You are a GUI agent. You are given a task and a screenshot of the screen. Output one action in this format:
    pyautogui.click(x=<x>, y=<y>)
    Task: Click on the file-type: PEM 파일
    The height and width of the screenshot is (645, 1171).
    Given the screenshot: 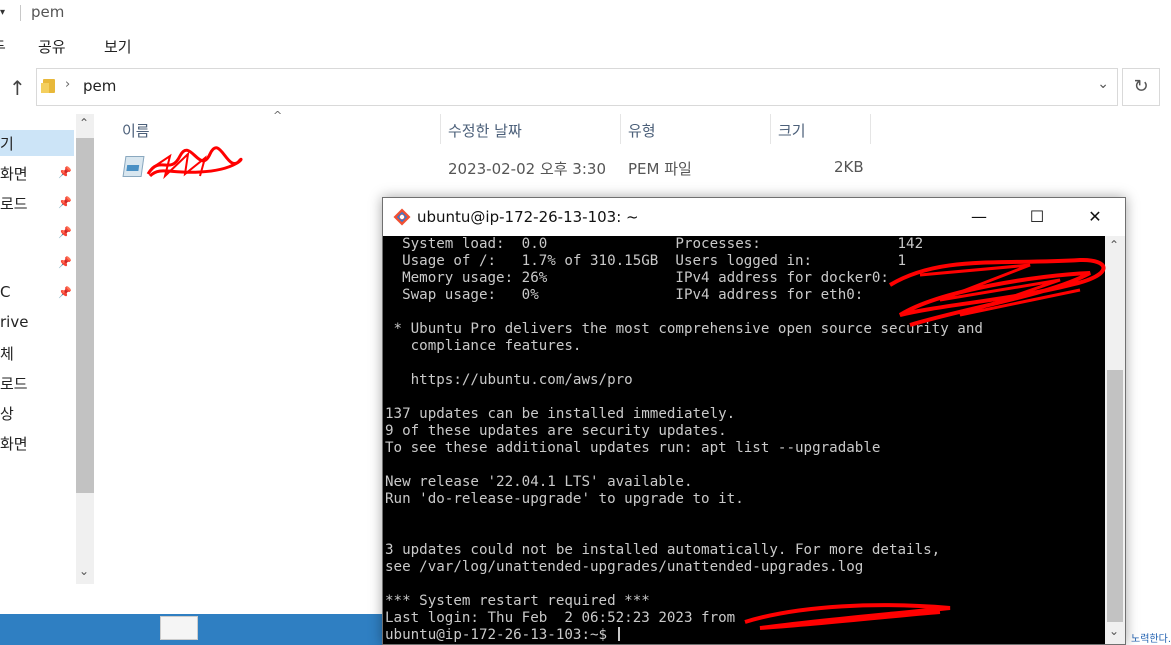 What is the action you would take?
    pyautogui.click(x=660, y=169)
    